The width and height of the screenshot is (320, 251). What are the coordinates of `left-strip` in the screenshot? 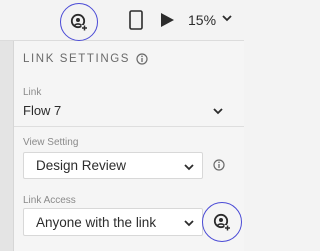 It's located at (7, 146).